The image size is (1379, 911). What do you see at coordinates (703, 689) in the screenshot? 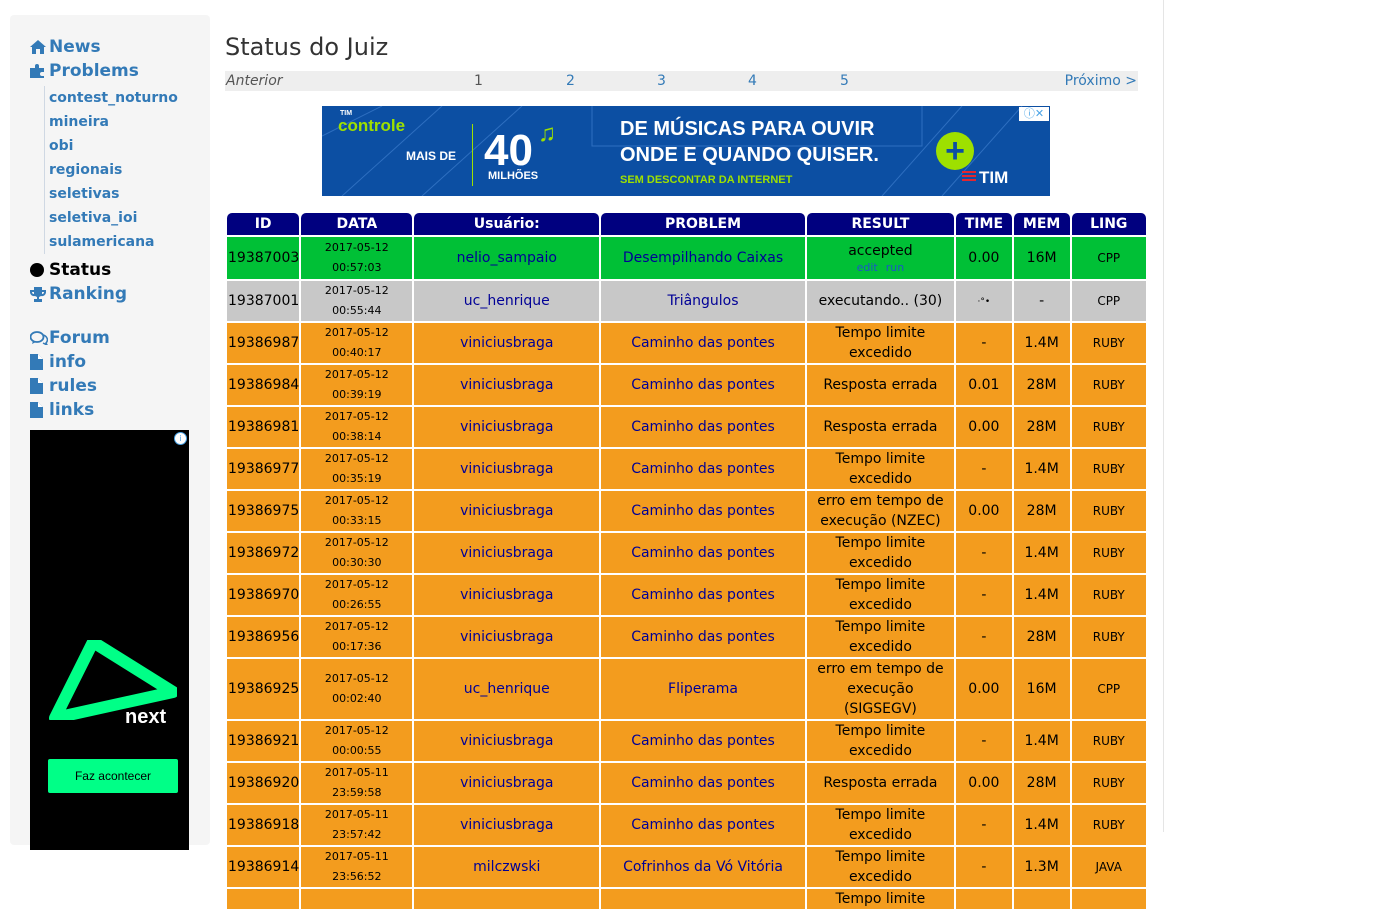
I see `problem-link: Fliperama` at bounding box center [703, 689].